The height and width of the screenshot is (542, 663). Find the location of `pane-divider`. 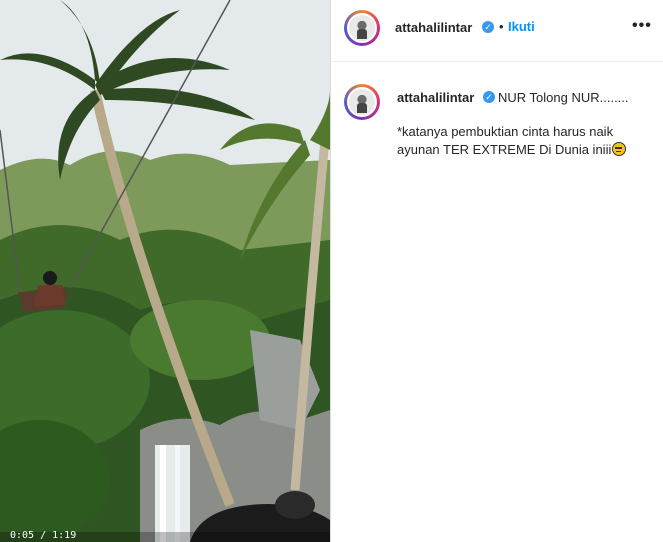

pane-divider is located at coordinates (330, 271).